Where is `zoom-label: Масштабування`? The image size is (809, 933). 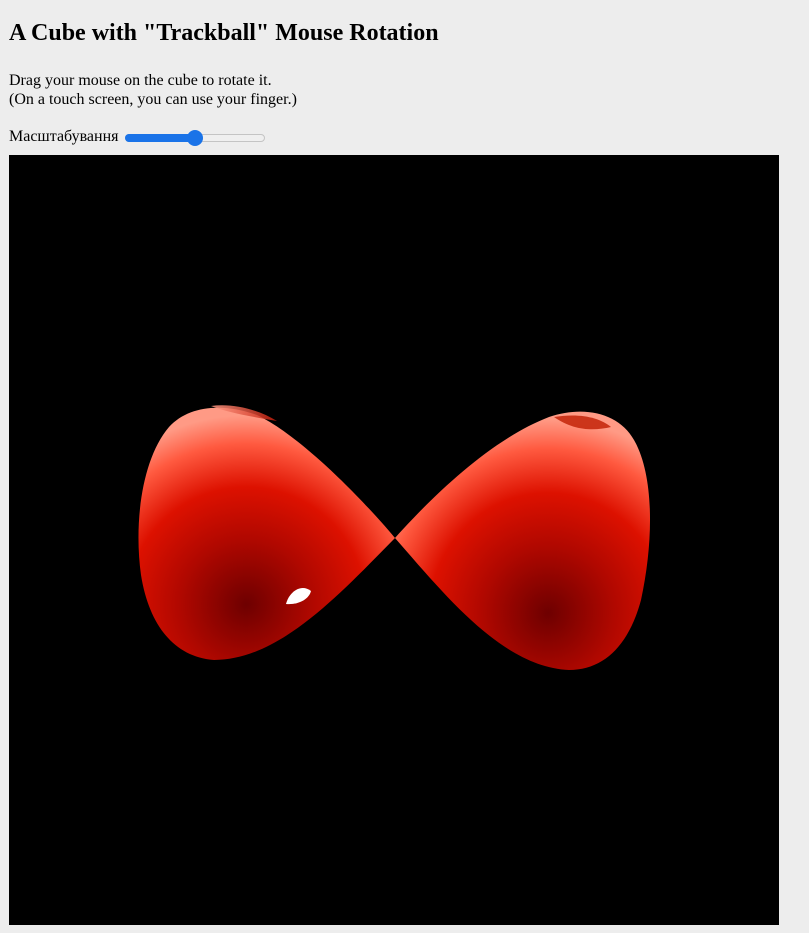 zoom-label: Масштабування is located at coordinates (64, 136).